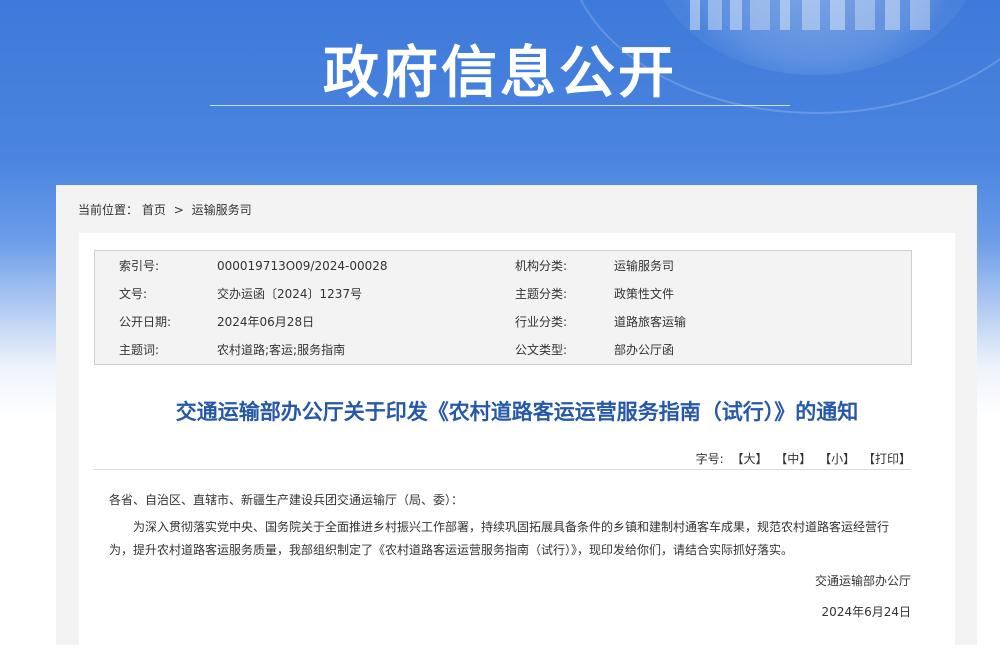 The width and height of the screenshot is (1000, 653). What do you see at coordinates (503, 294) in the screenshot?
I see `metadata-row: 文号: 交办运函〔2024〕1237号 主题分类: 政策性文件` at bounding box center [503, 294].